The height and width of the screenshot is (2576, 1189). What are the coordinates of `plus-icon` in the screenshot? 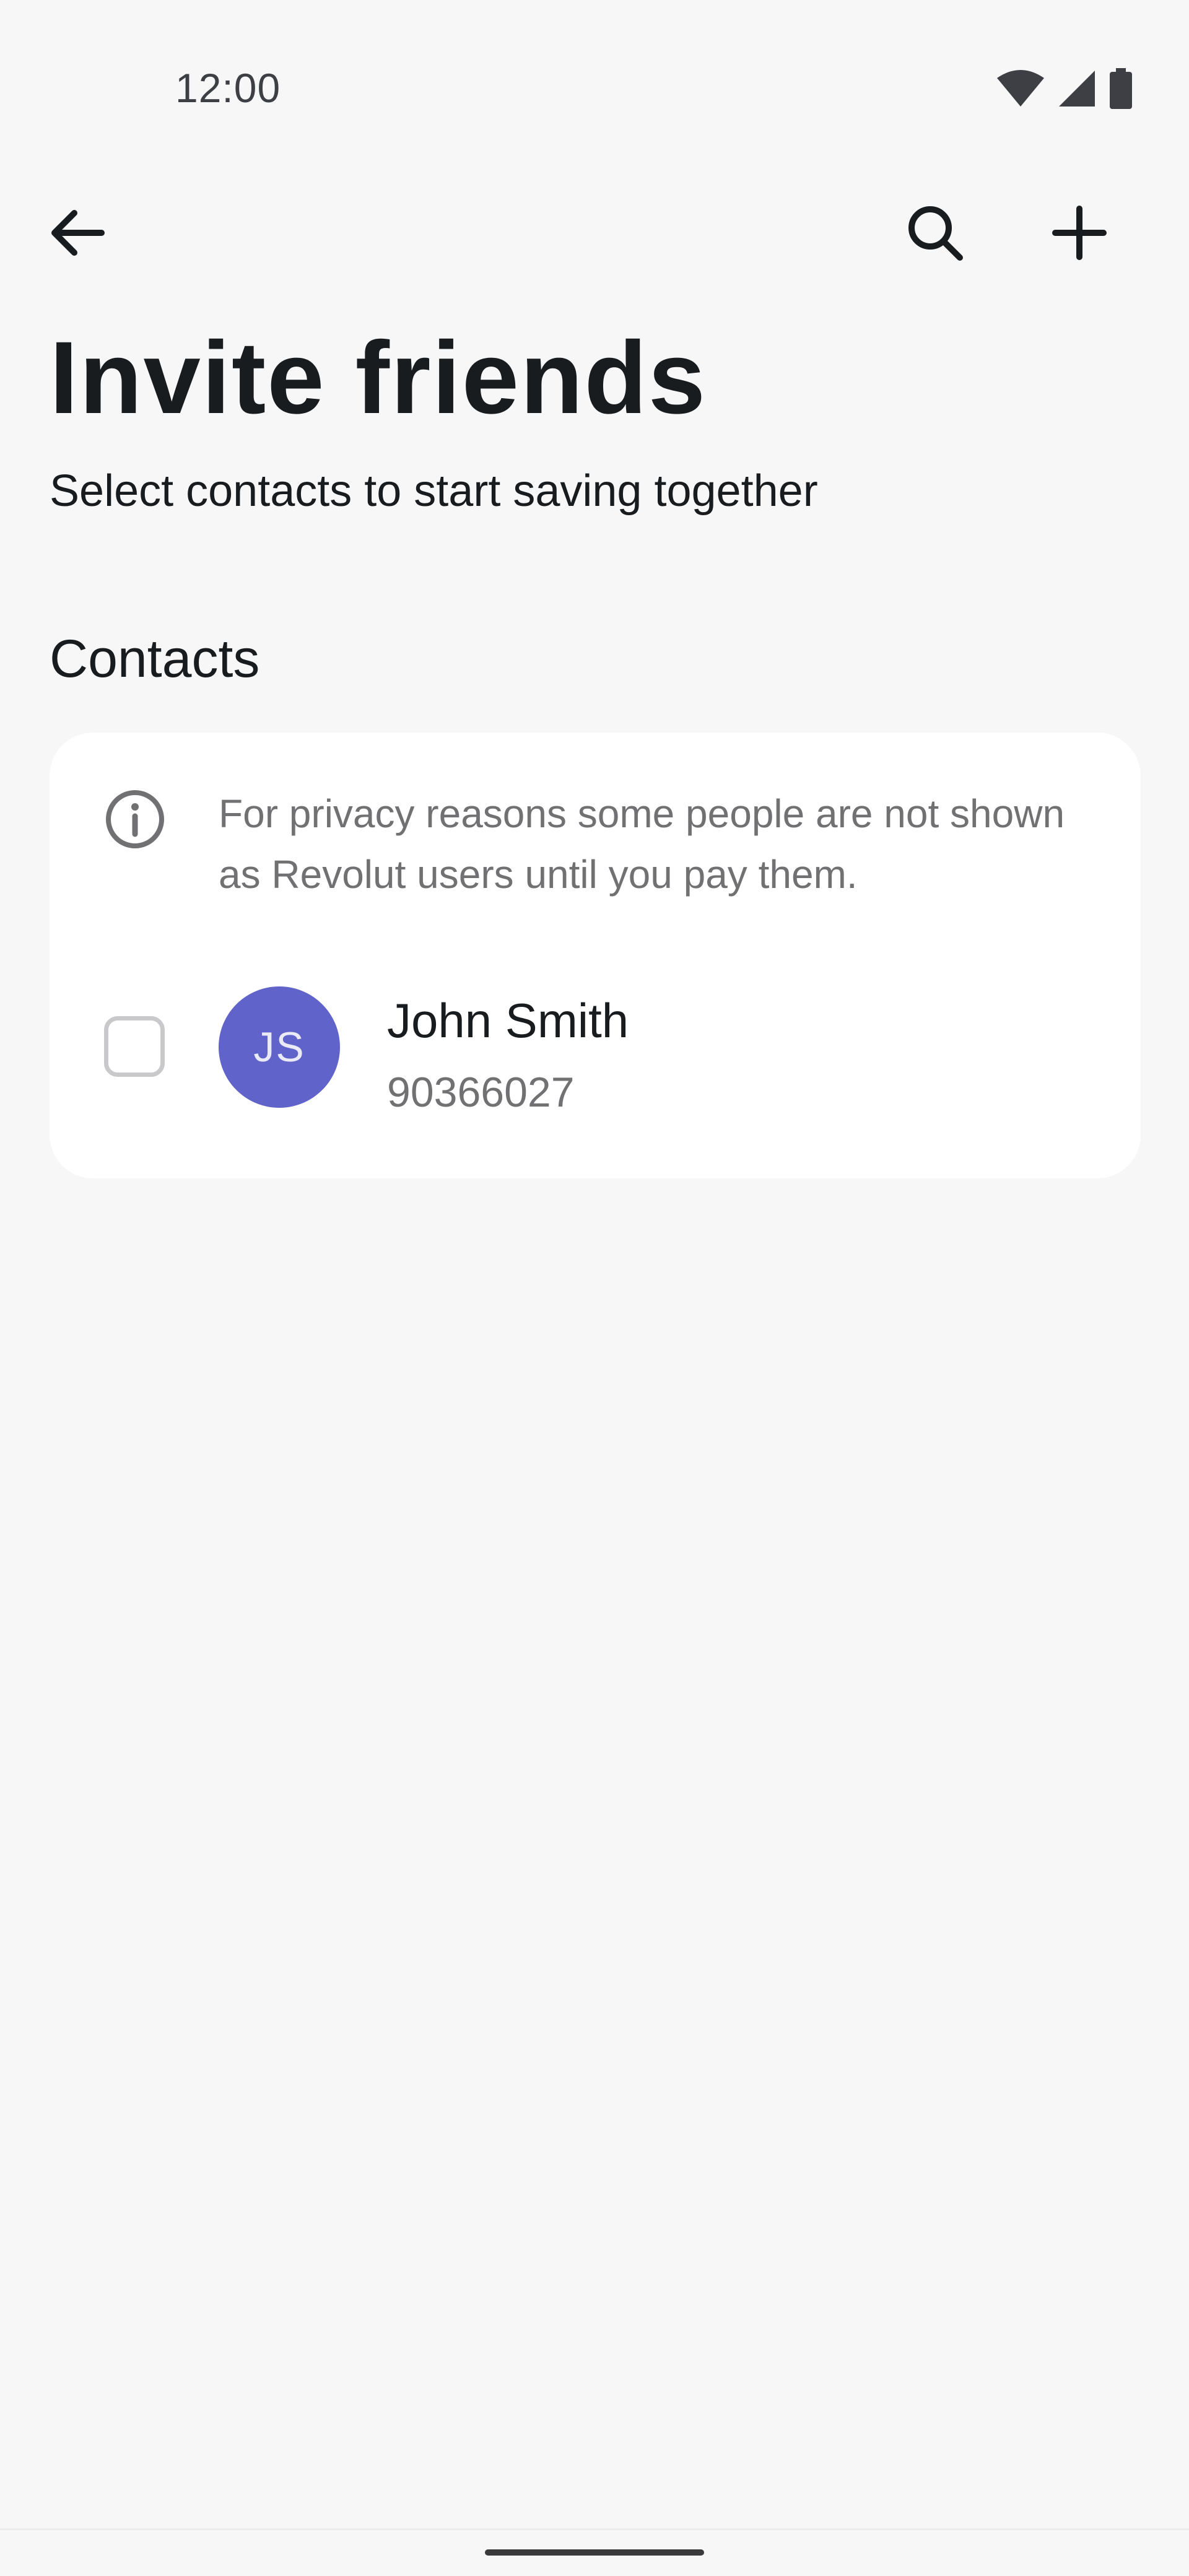 It's located at (1079, 234).